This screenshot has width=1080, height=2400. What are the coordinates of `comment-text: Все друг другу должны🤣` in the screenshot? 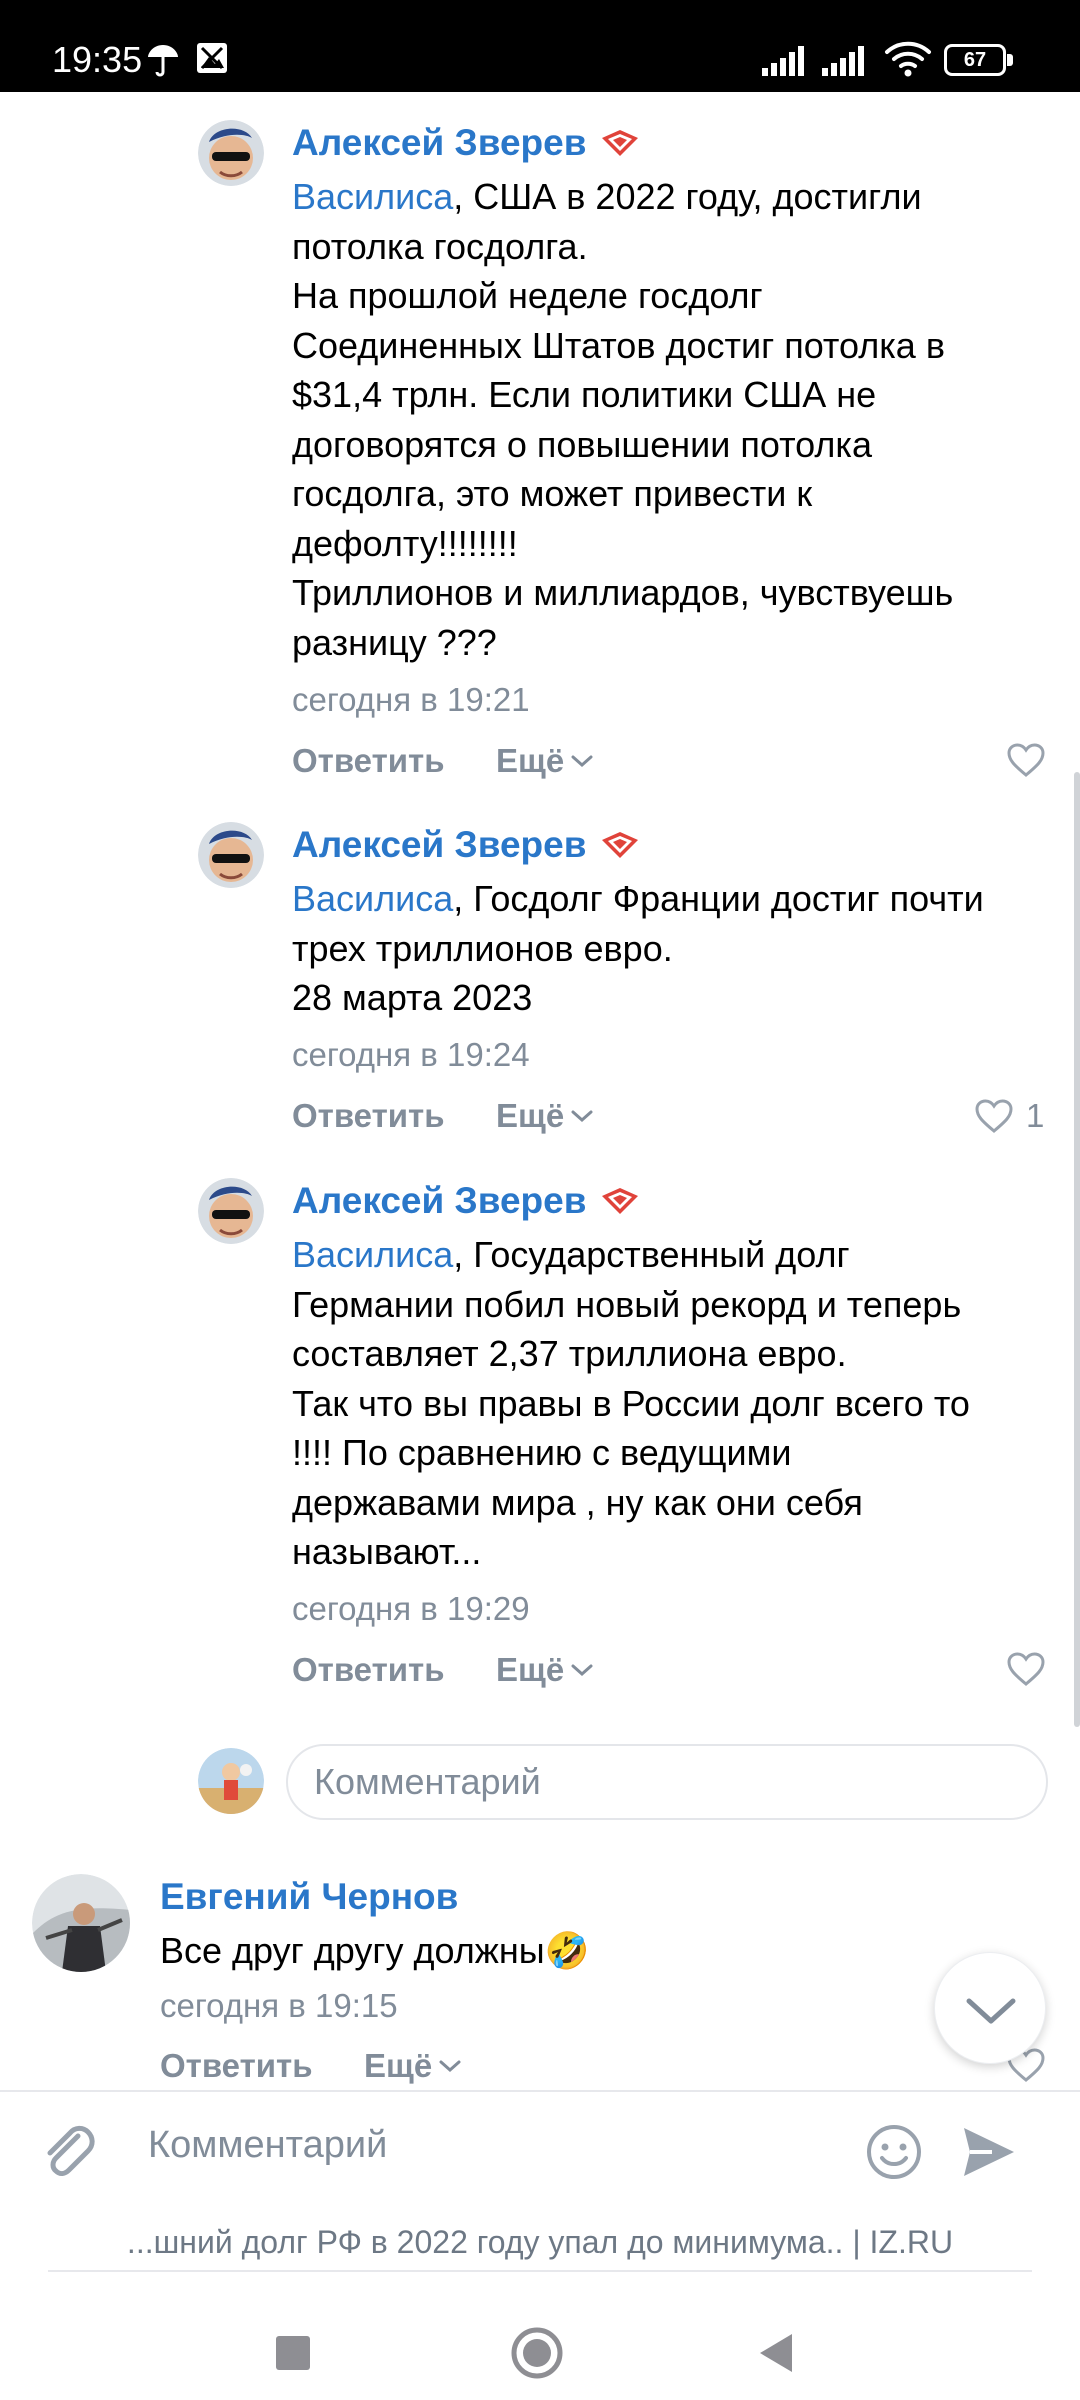 It's located at (375, 1951).